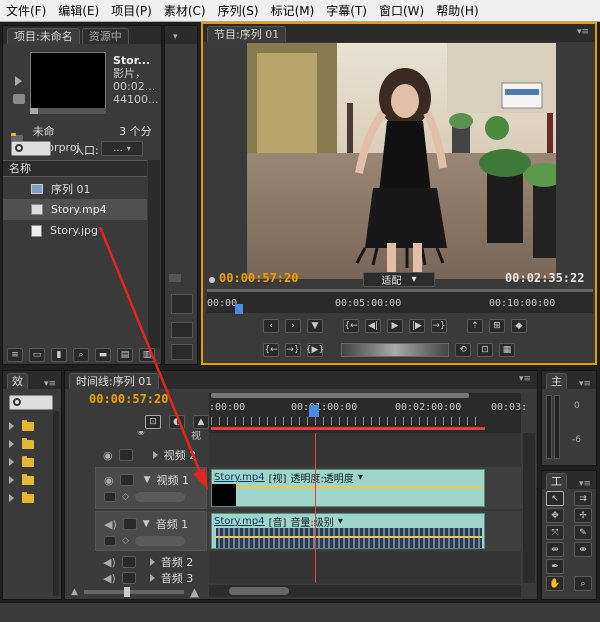 The image size is (600, 622). What do you see at coordinates (15, 355) in the screenshot?
I see `list-view-icon: ≡` at bounding box center [15, 355].